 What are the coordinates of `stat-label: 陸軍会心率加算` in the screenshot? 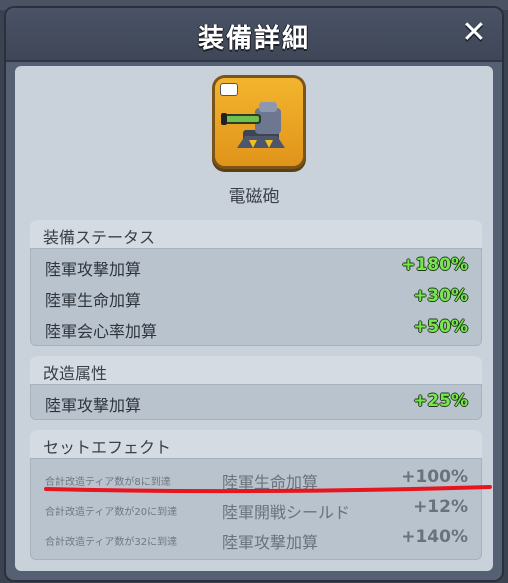 It's located at (101, 331).